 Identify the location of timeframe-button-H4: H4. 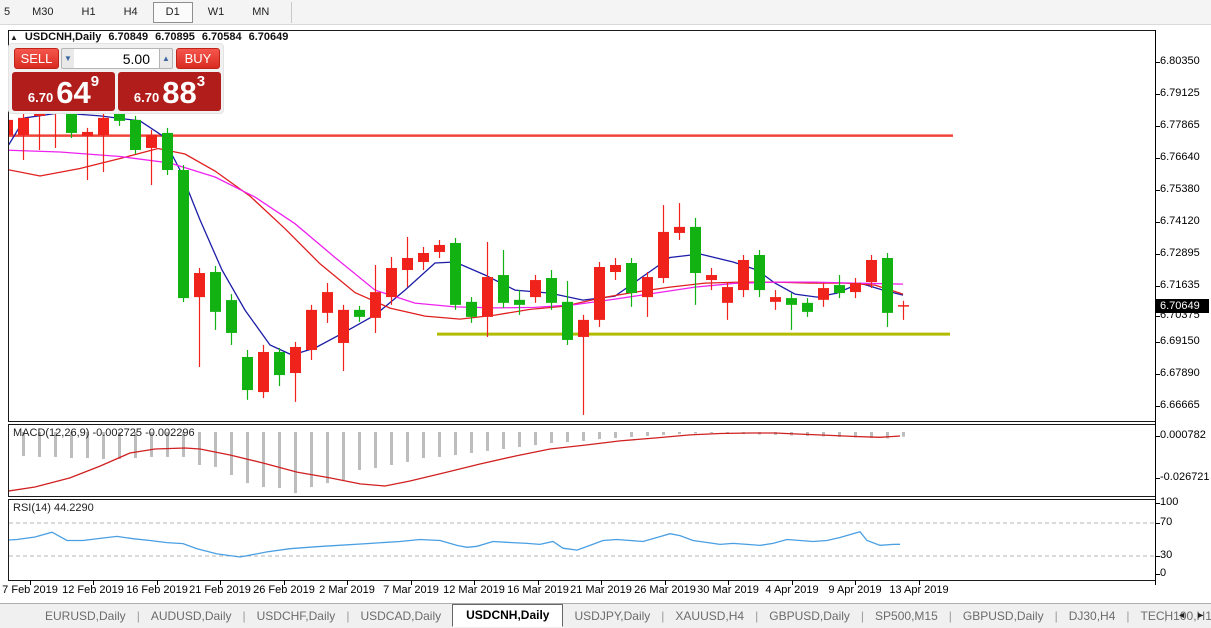
(131, 12).